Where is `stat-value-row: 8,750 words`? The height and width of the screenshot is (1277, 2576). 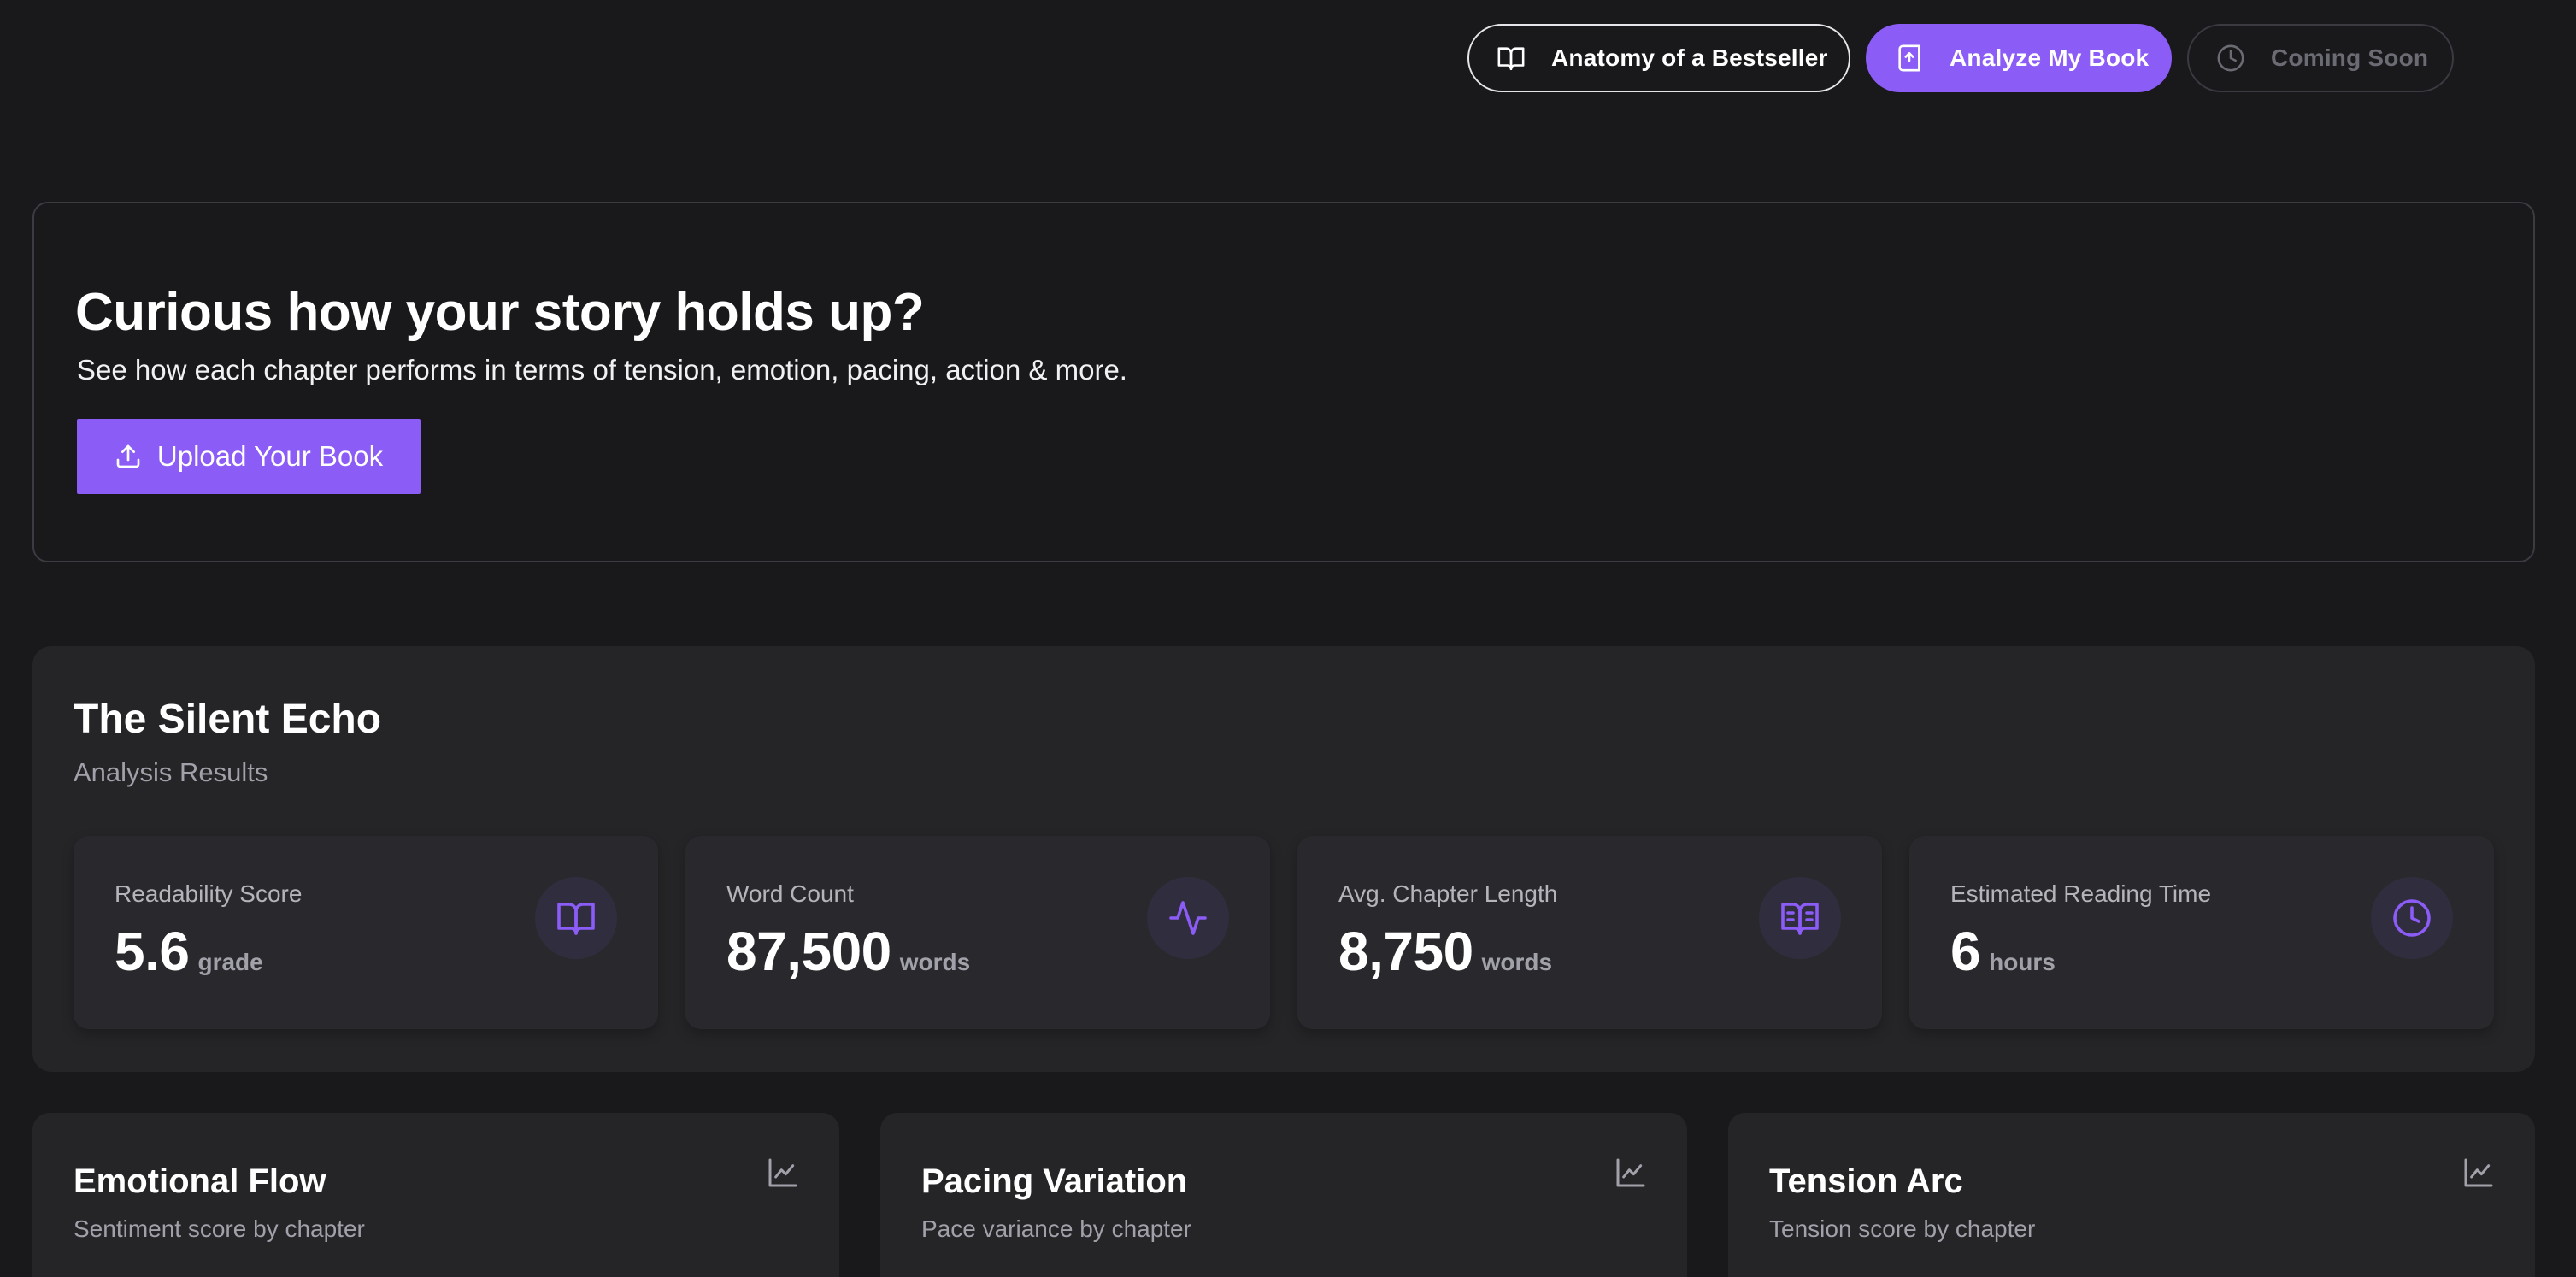 stat-value-row: 8,750 words is located at coordinates (1445, 951).